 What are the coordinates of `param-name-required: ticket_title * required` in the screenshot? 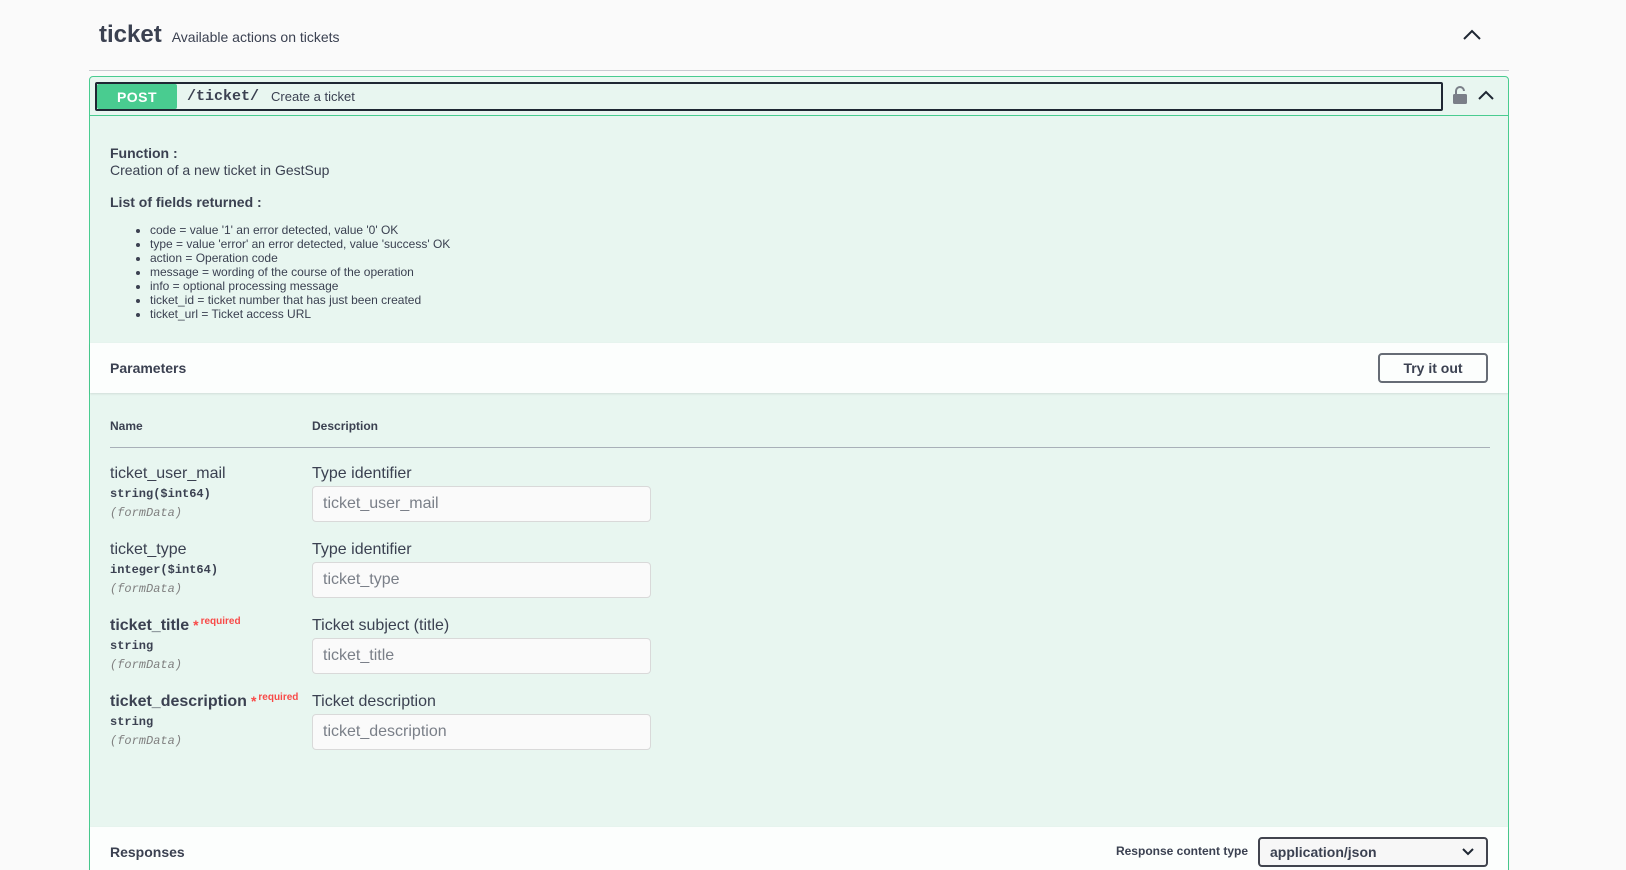 It's located at (175, 625).